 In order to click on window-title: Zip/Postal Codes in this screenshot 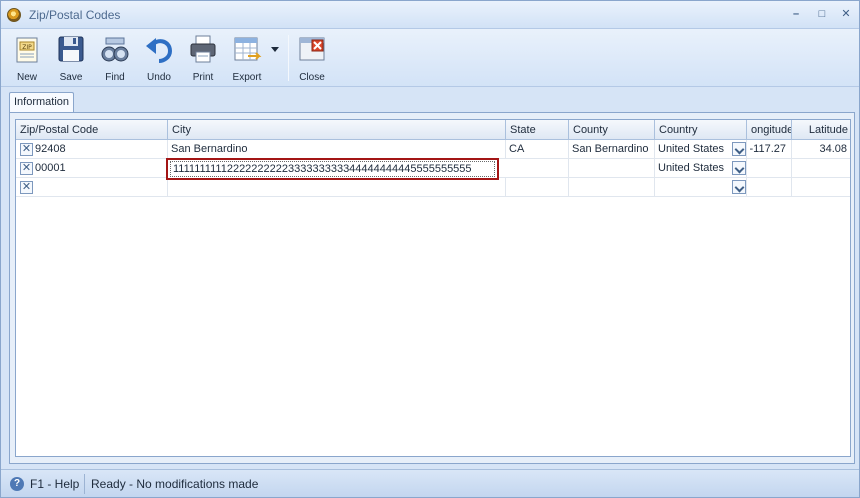, I will do `click(75, 15)`.